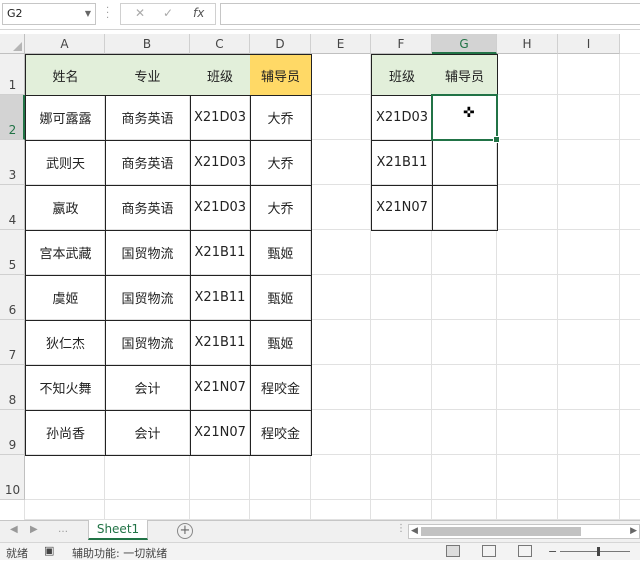 The image size is (640, 561). What do you see at coordinates (320, 551) in the screenshot?
I see `status-bar: 就绪 ▣ 辅助功能: 一切就绪 −` at bounding box center [320, 551].